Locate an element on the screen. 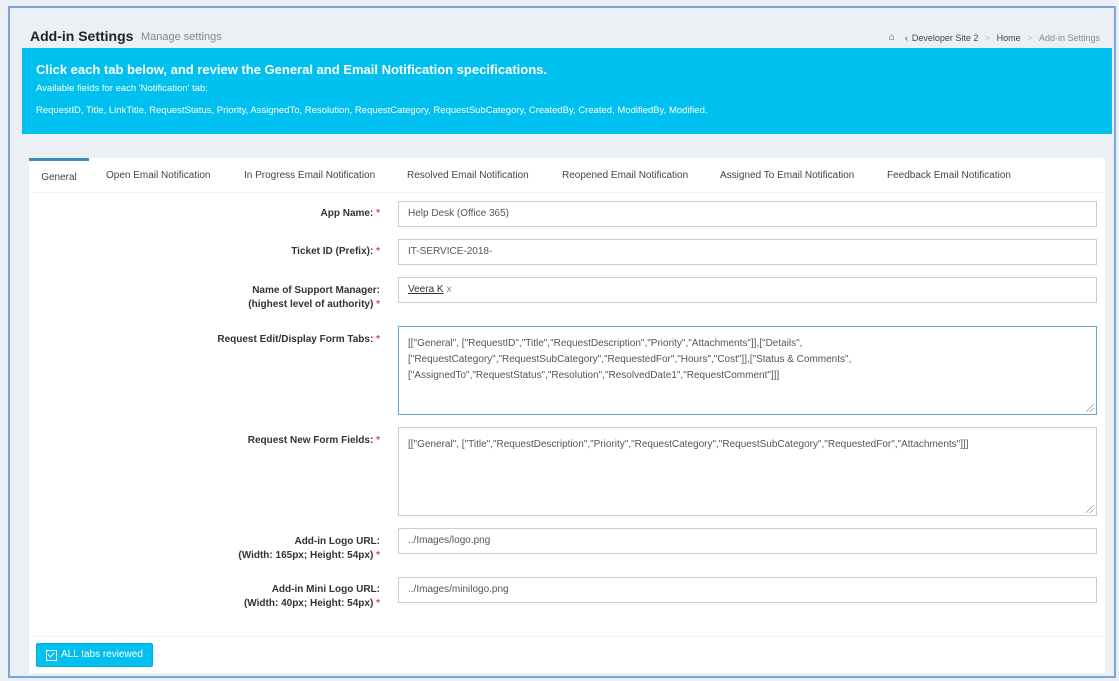 The image size is (1119, 681). check-square-icon is located at coordinates (51, 655).